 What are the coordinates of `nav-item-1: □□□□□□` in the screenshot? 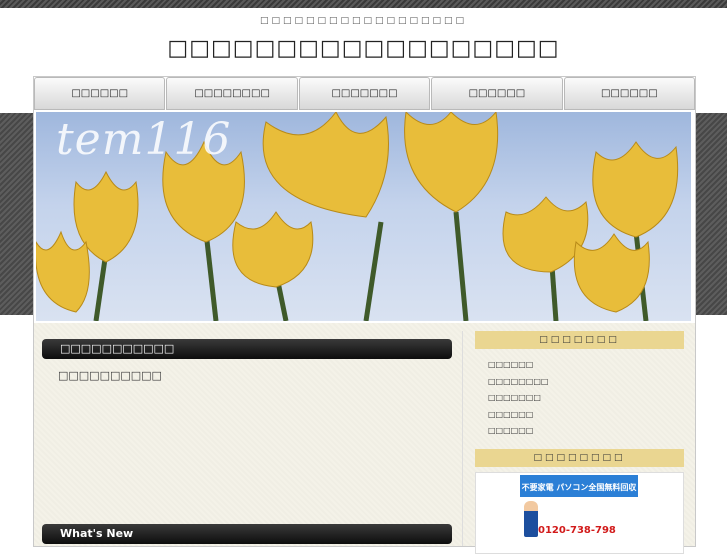 It's located at (100, 93).